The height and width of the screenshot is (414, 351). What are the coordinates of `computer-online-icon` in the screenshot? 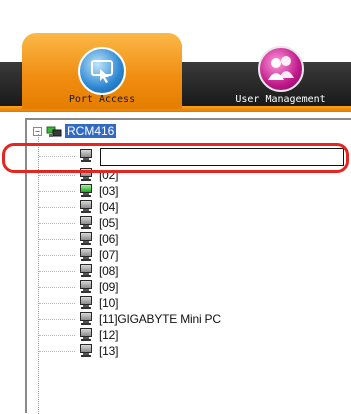 It's located at (86, 191).